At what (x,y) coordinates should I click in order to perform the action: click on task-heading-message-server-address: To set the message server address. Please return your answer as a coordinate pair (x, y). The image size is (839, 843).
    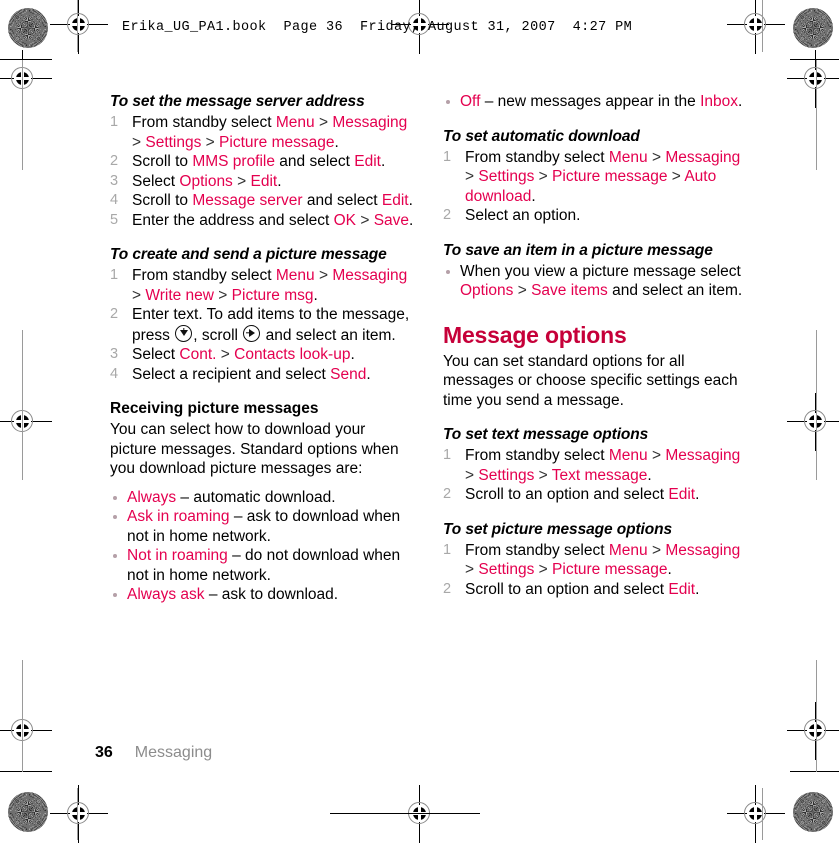
    Looking at the image, I should click on (237, 101).